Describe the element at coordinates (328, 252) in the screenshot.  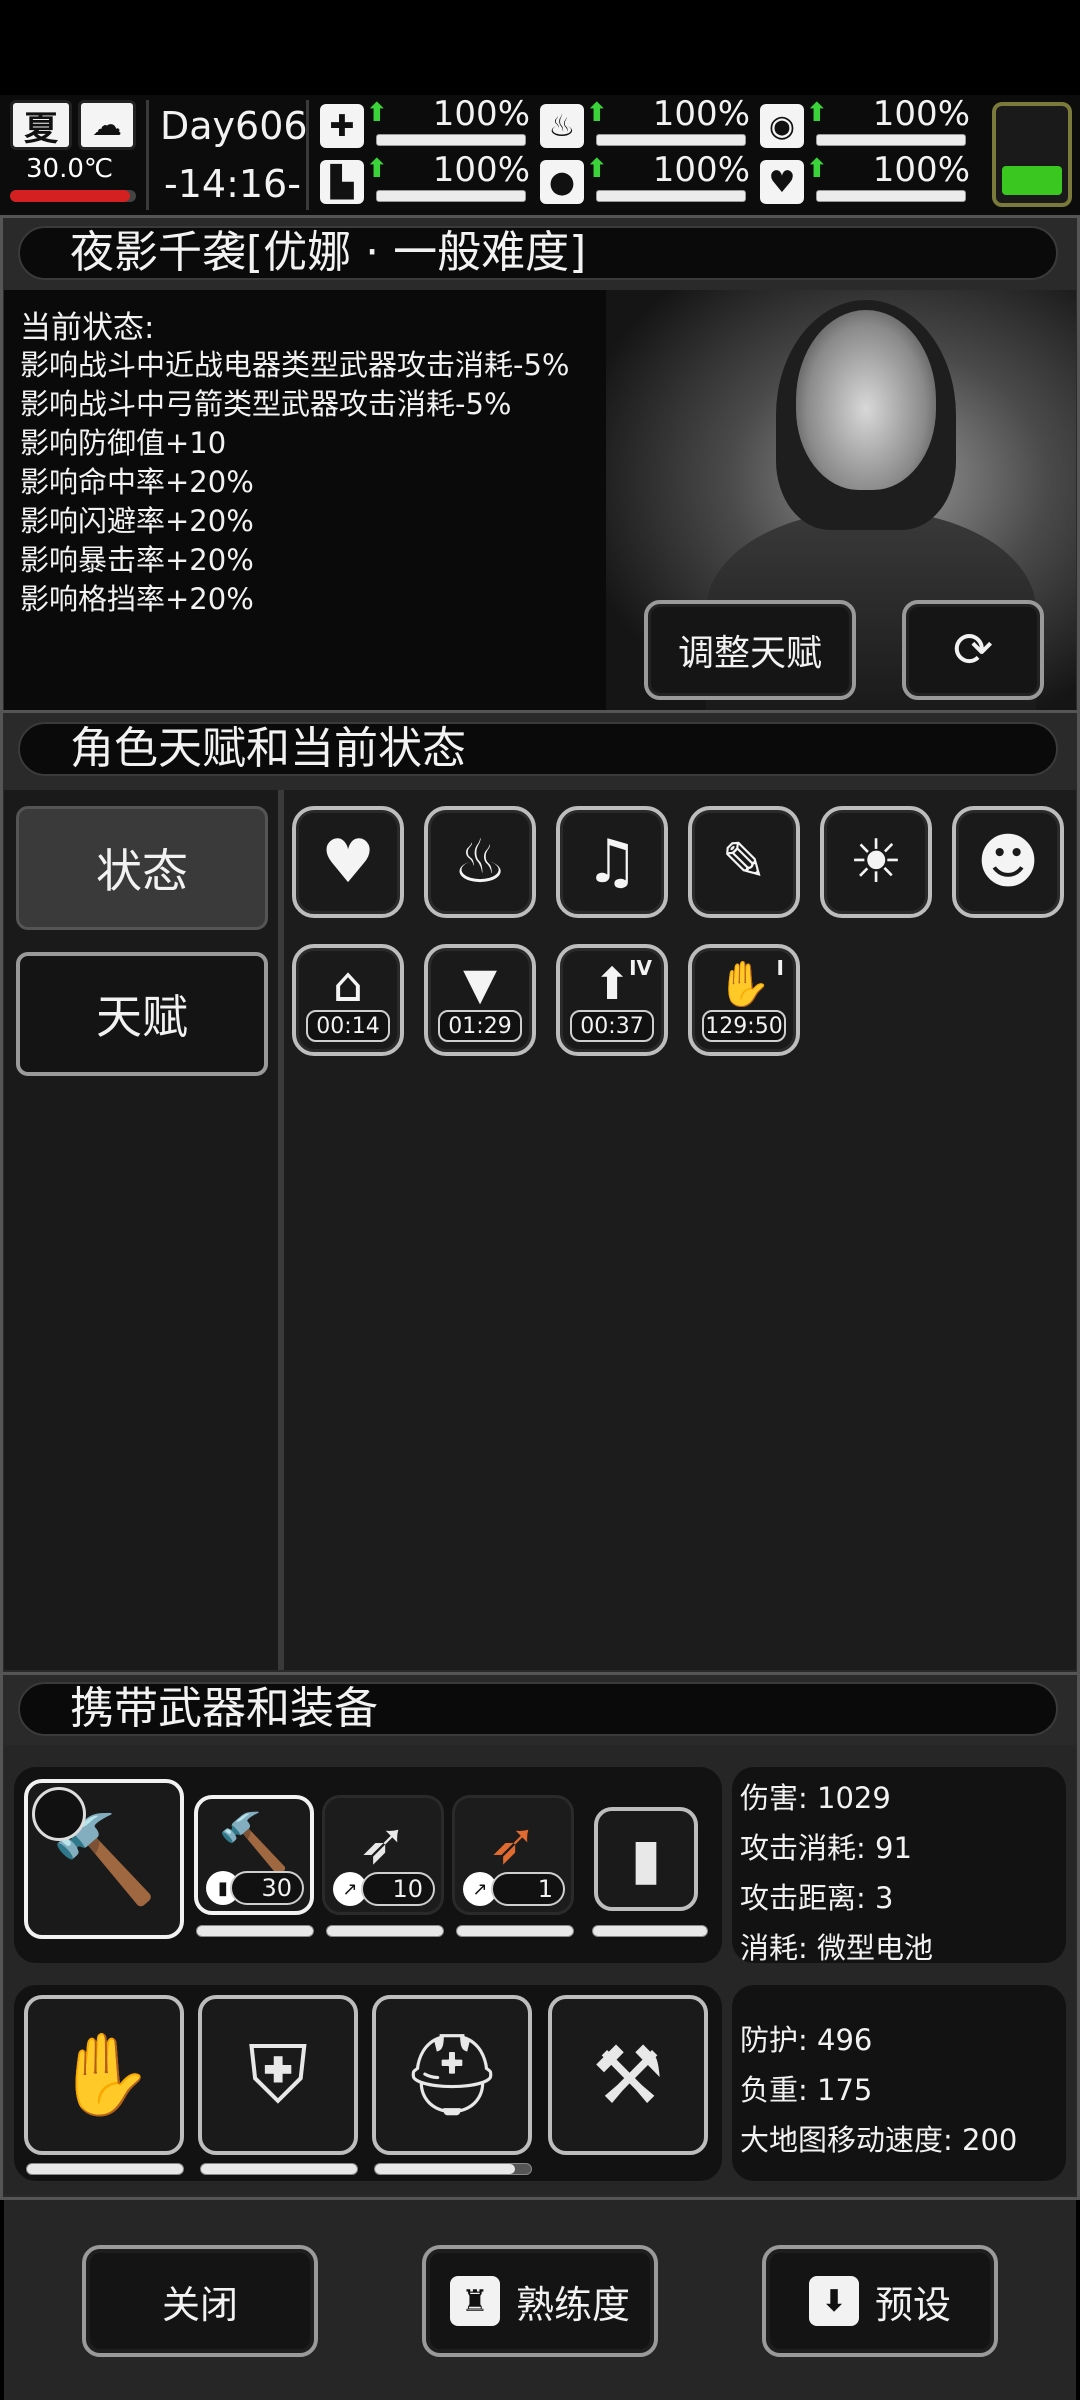
I see `character-title: 夜影千袭[优娜 · 一般难度]` at that location.